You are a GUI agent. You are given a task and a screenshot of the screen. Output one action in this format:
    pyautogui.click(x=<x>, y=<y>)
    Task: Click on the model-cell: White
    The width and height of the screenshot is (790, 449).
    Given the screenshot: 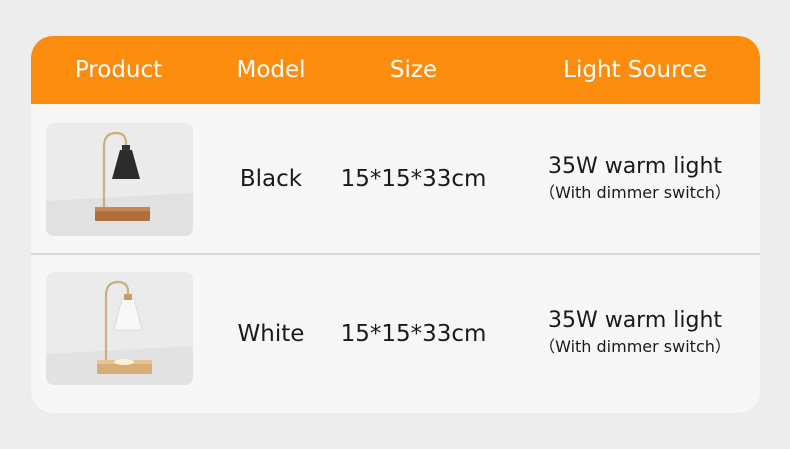 What is the action you would take?
    pyautogui.click(x=271, y=333)
    